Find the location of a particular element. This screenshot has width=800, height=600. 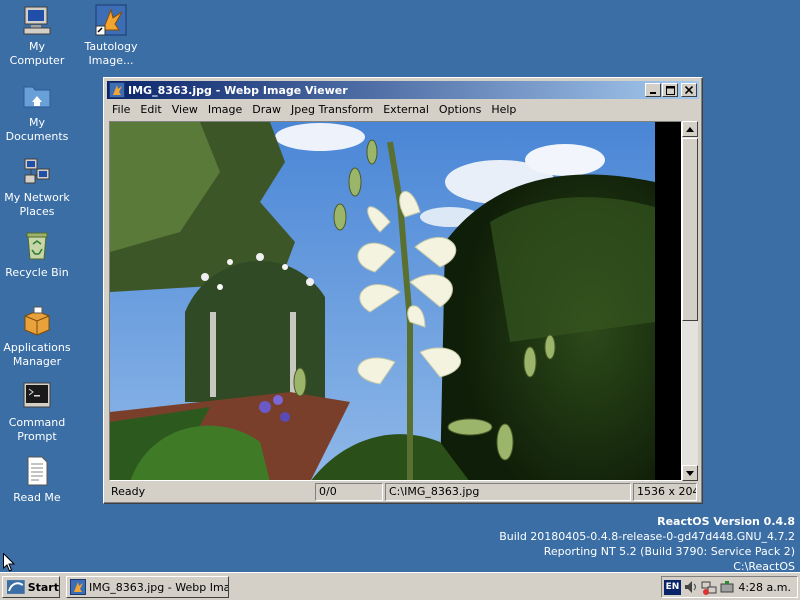

minimize-button is located at coordinates (653, 90).